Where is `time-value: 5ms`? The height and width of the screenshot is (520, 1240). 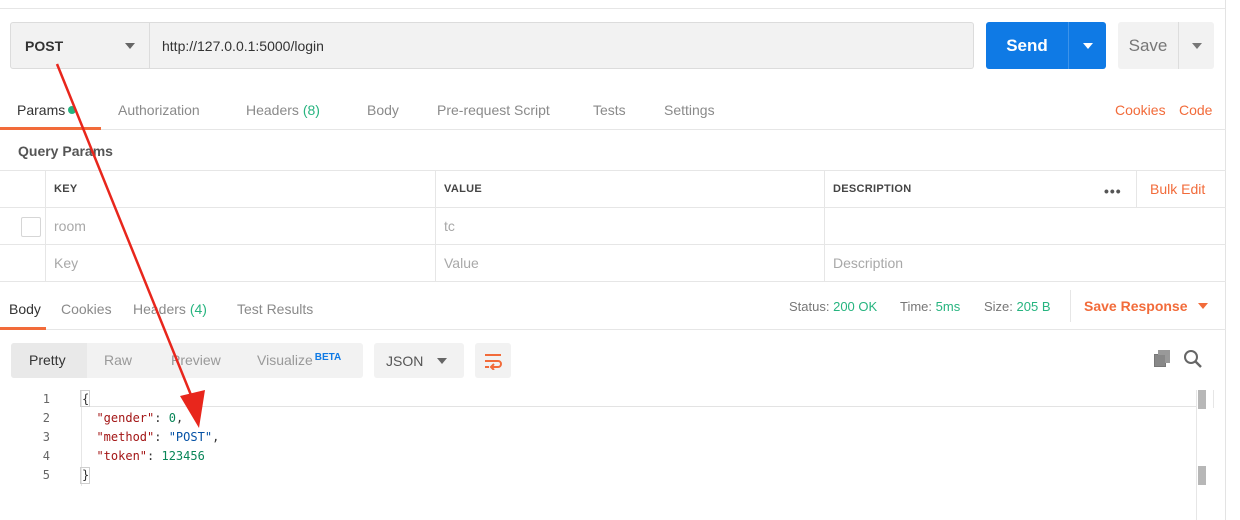
time-value: 5ms is located at coordinates (948, 306).